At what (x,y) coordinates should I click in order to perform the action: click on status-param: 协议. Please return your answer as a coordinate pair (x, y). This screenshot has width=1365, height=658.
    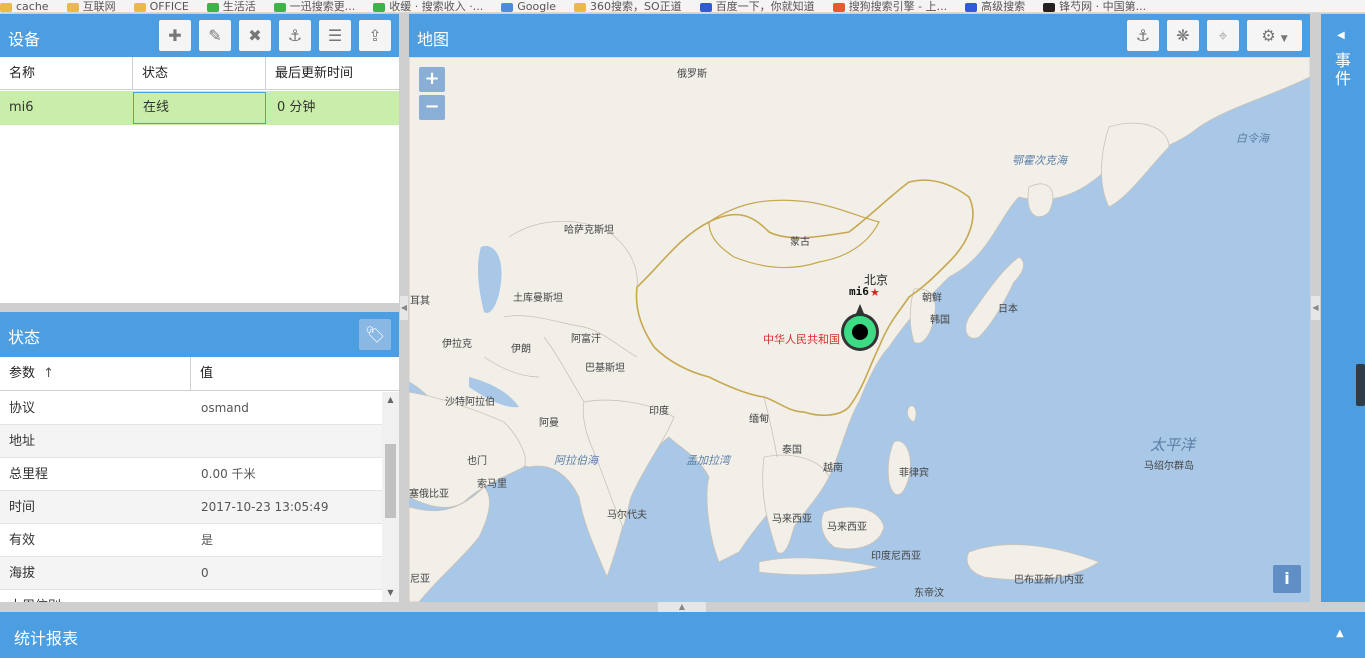
    Looking at the image, I should click on (22, 408).